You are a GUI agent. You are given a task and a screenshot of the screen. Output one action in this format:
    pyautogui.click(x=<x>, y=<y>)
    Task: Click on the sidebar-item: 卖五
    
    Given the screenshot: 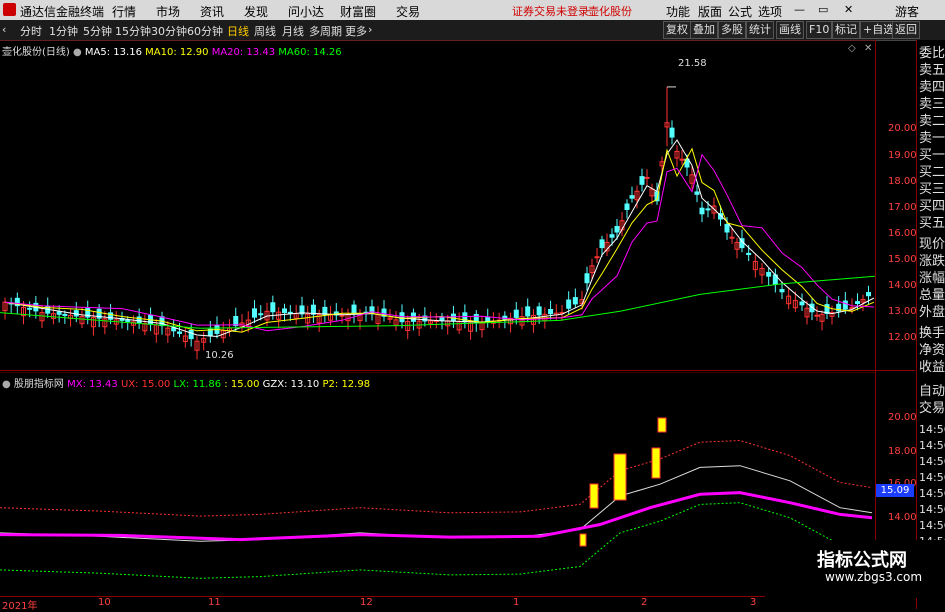 What is the action you would take?
    pyautogui.click(x=932, y=70)
    